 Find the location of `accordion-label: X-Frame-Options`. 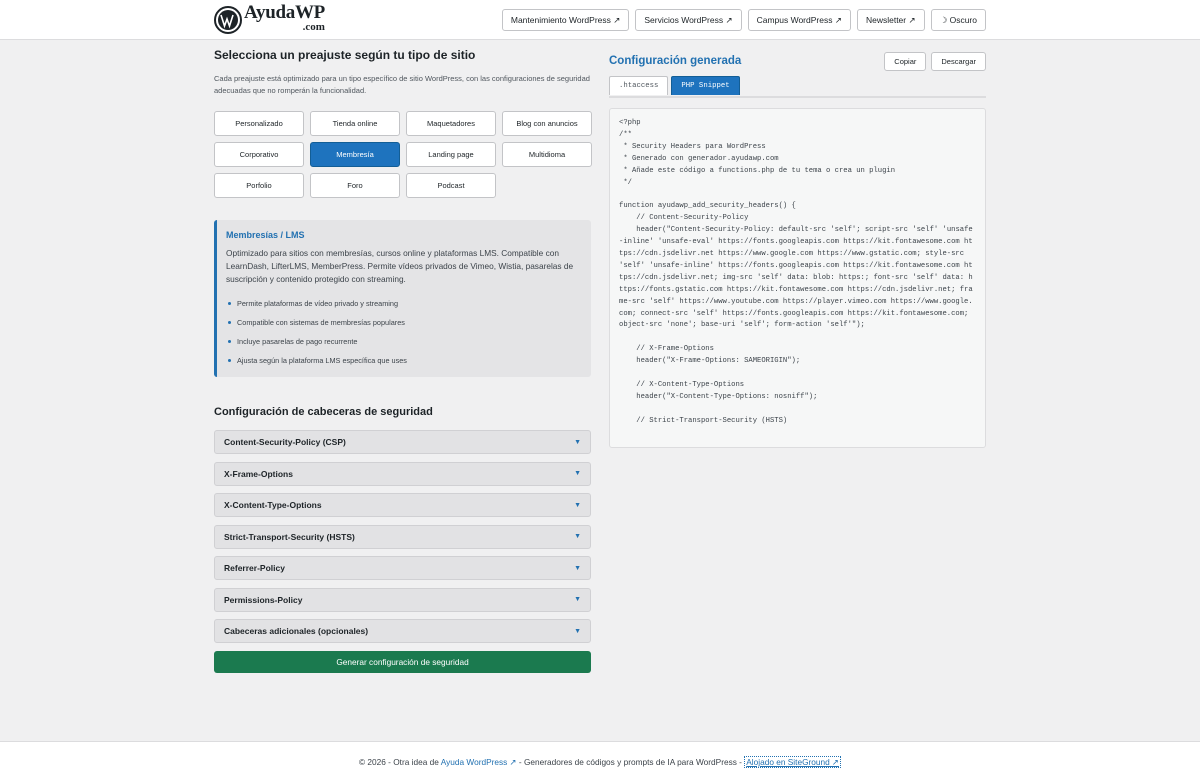

accordion-label: X-Frame-Options is located at coordinates (258, 473).